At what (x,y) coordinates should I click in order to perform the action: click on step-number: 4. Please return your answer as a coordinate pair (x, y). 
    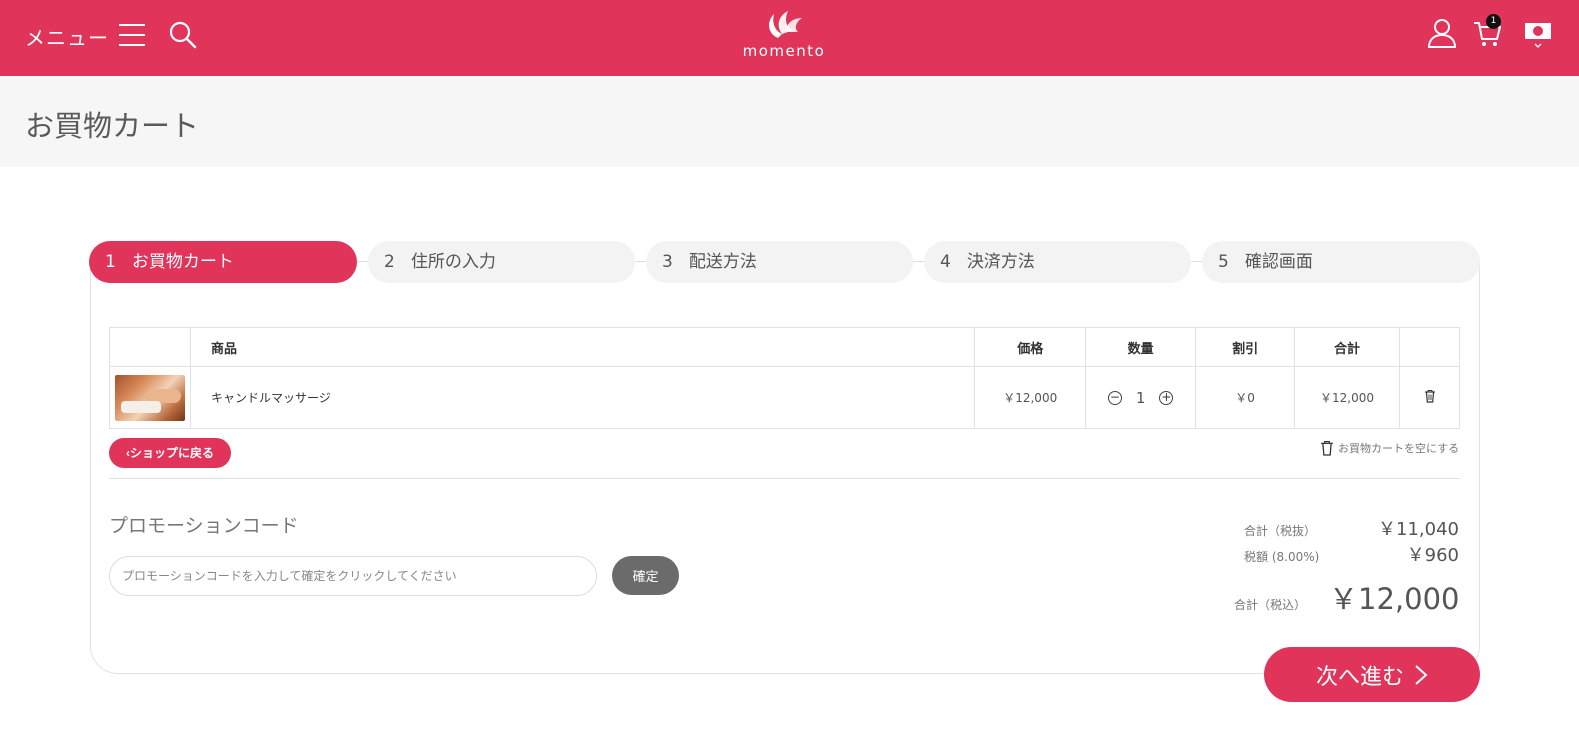
    Looking at the image, I should click on (945, 262).